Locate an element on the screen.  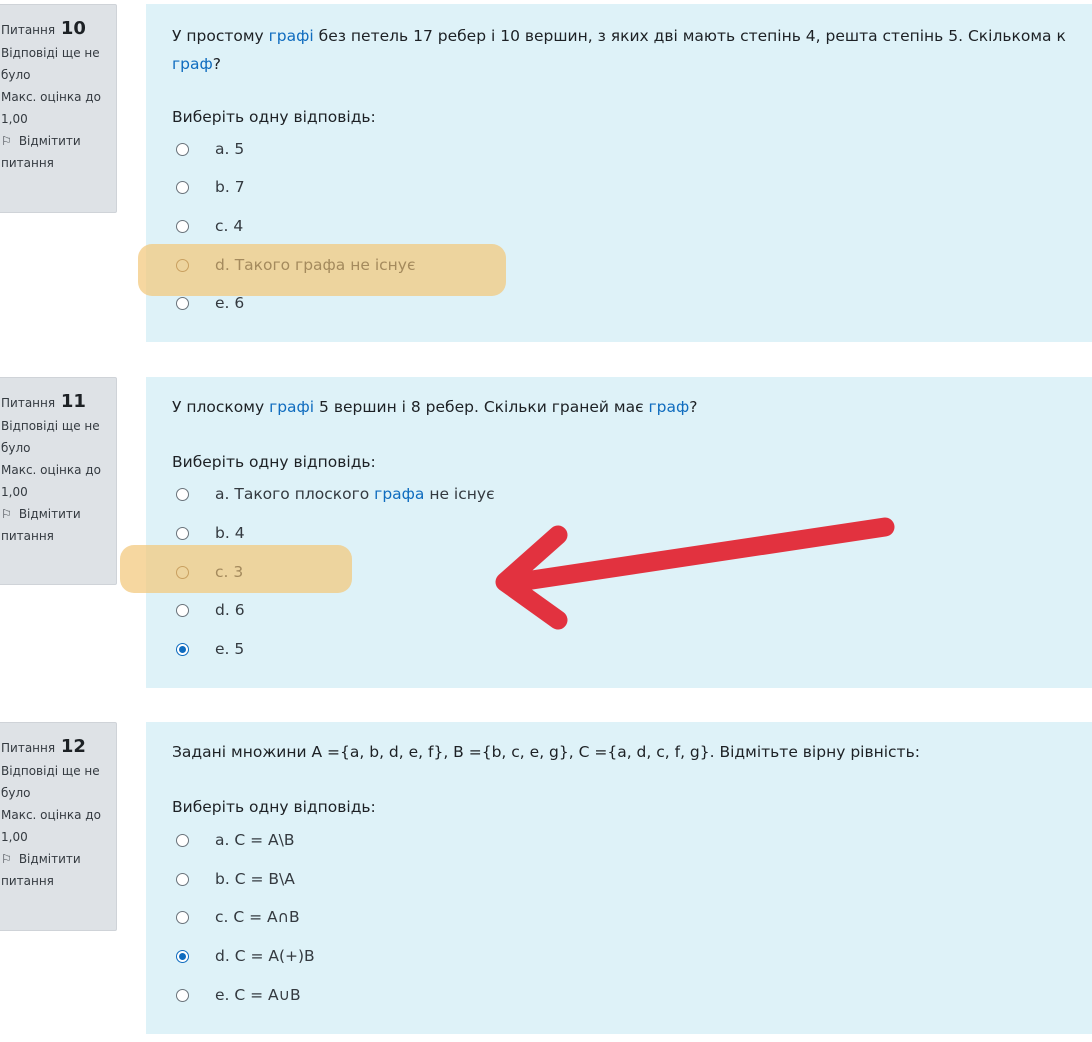
red-arrow-annotation is located at coordinates (695, 573).